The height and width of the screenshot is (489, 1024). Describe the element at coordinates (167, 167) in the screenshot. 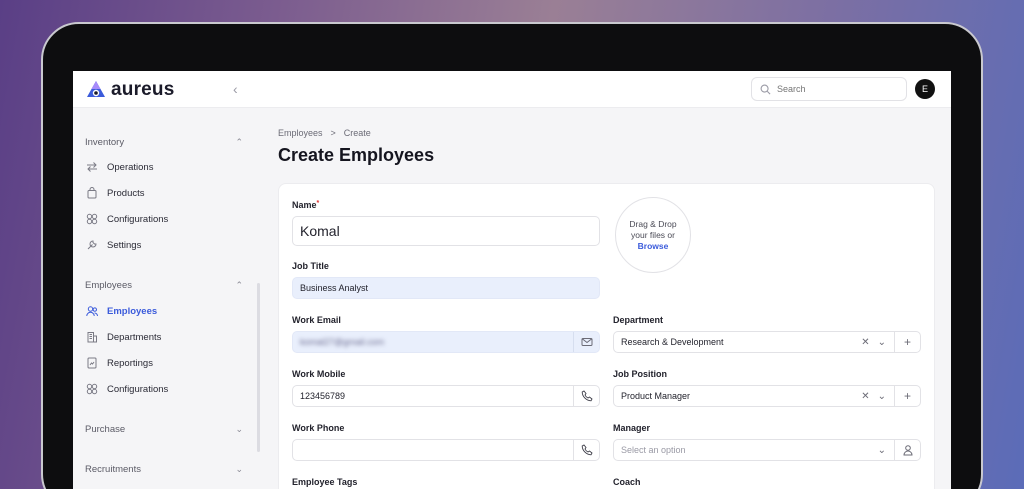

I see `sidebar-item-operations: Operations` at that location.